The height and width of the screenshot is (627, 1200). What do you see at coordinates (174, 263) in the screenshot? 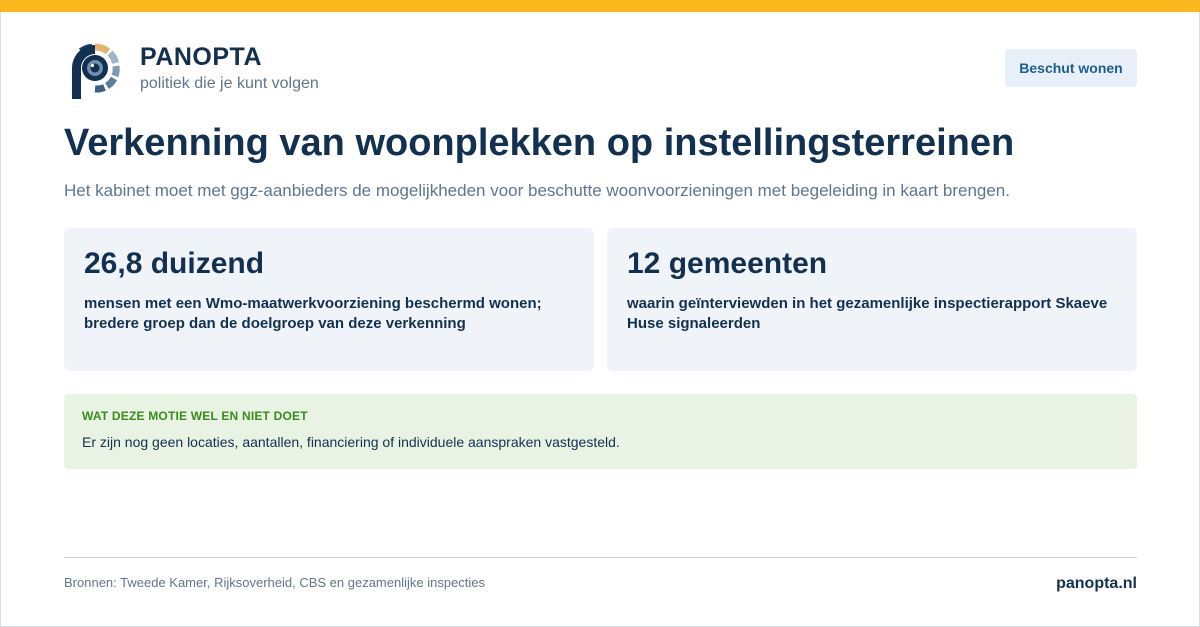
I see `stat-value: 26,8 duizend` at bounding box center [174, 263].